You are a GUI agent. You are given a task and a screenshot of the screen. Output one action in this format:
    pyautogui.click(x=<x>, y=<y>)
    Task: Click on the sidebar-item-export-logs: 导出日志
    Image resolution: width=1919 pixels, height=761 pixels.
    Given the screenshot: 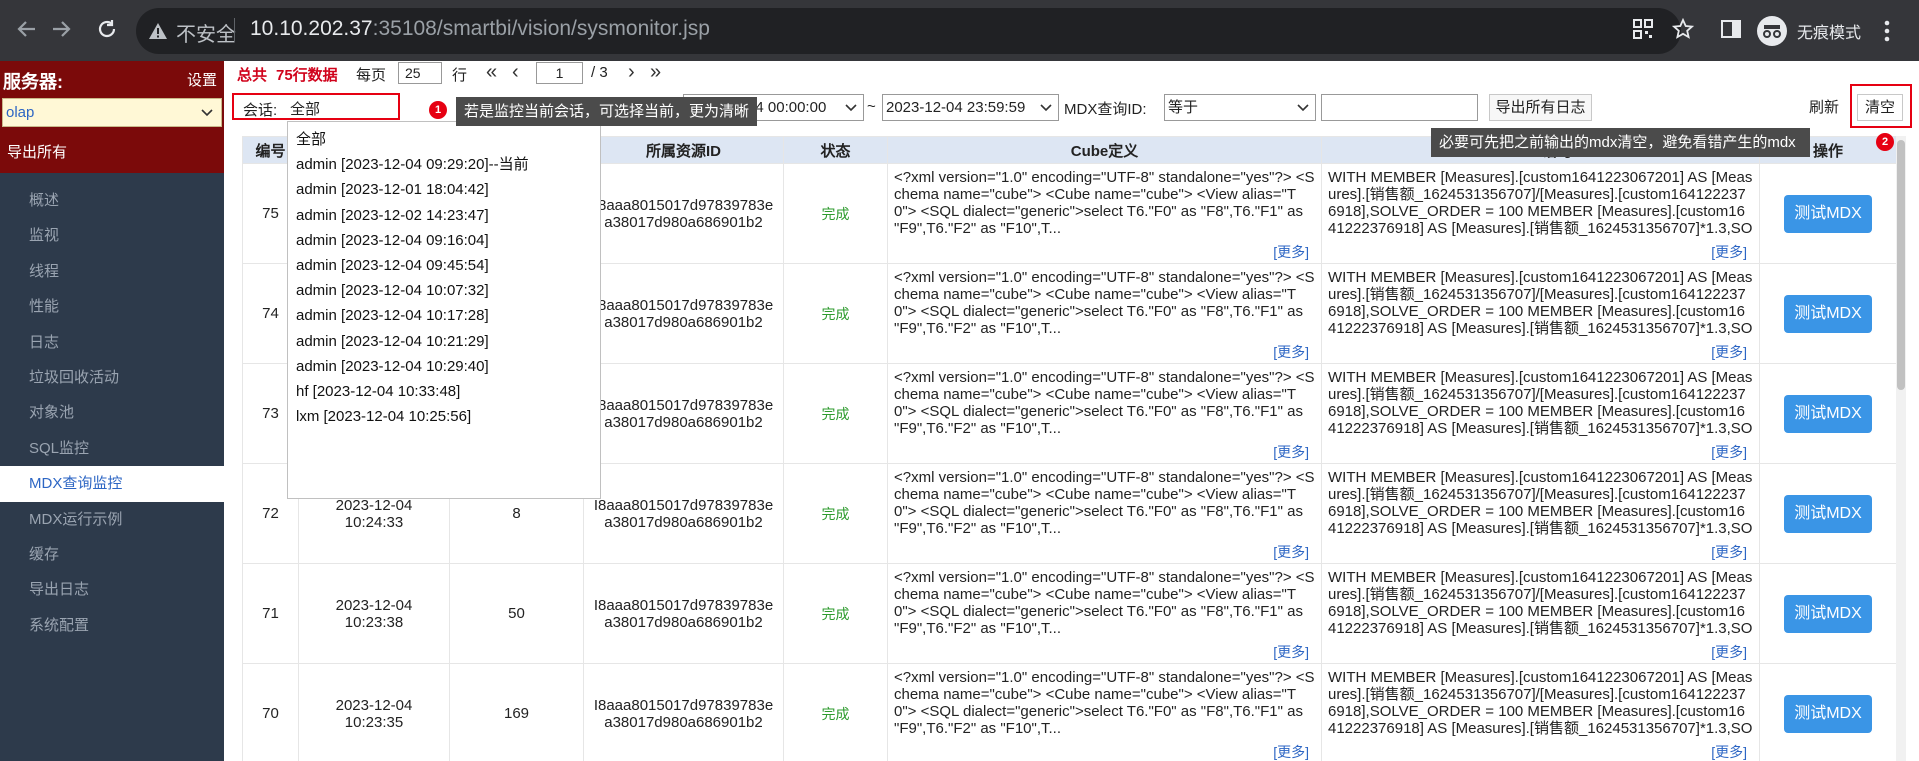 What is the action you would take?
    pyautogui.click(x=112, y=589)
    